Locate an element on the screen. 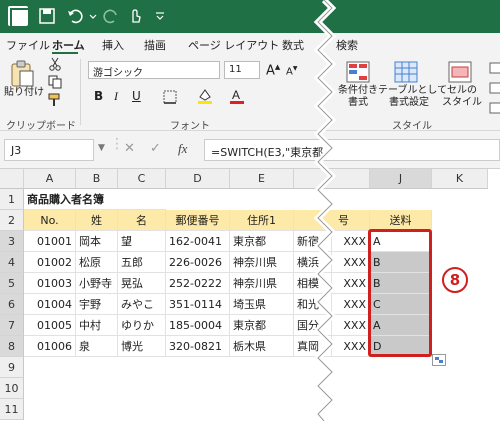  confirm-entry-icon: ✓ is located at coordinates (155, 148).